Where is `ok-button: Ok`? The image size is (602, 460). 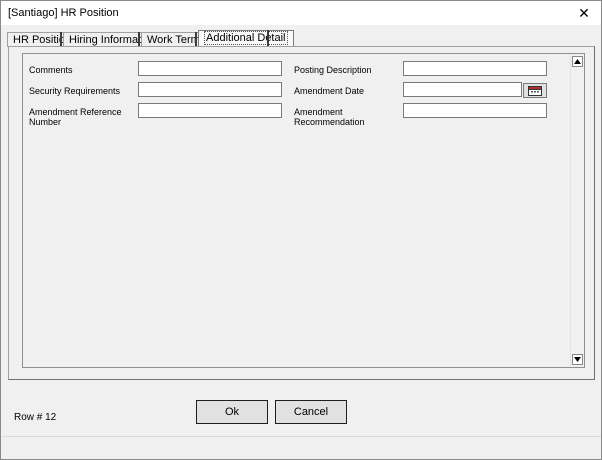 ok-button: Ok is located at coordinates (232, 412).